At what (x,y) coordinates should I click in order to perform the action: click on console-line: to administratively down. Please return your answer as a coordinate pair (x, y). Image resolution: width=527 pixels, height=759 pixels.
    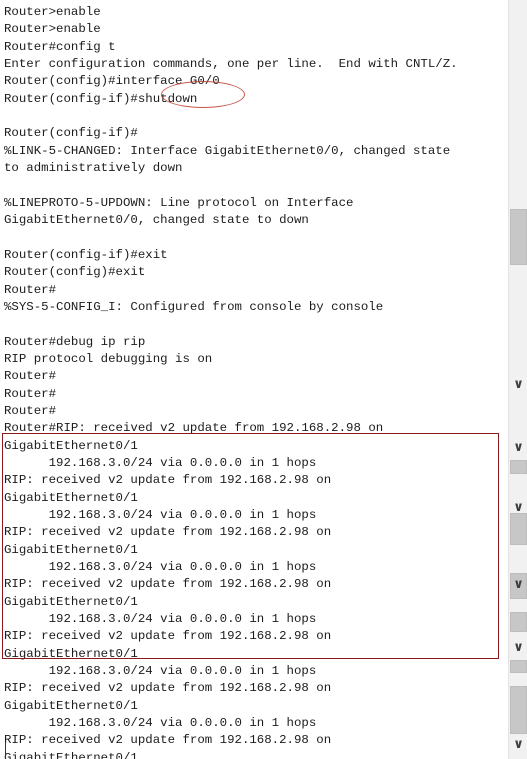
    Looking at the image, I should click on (93, 168).